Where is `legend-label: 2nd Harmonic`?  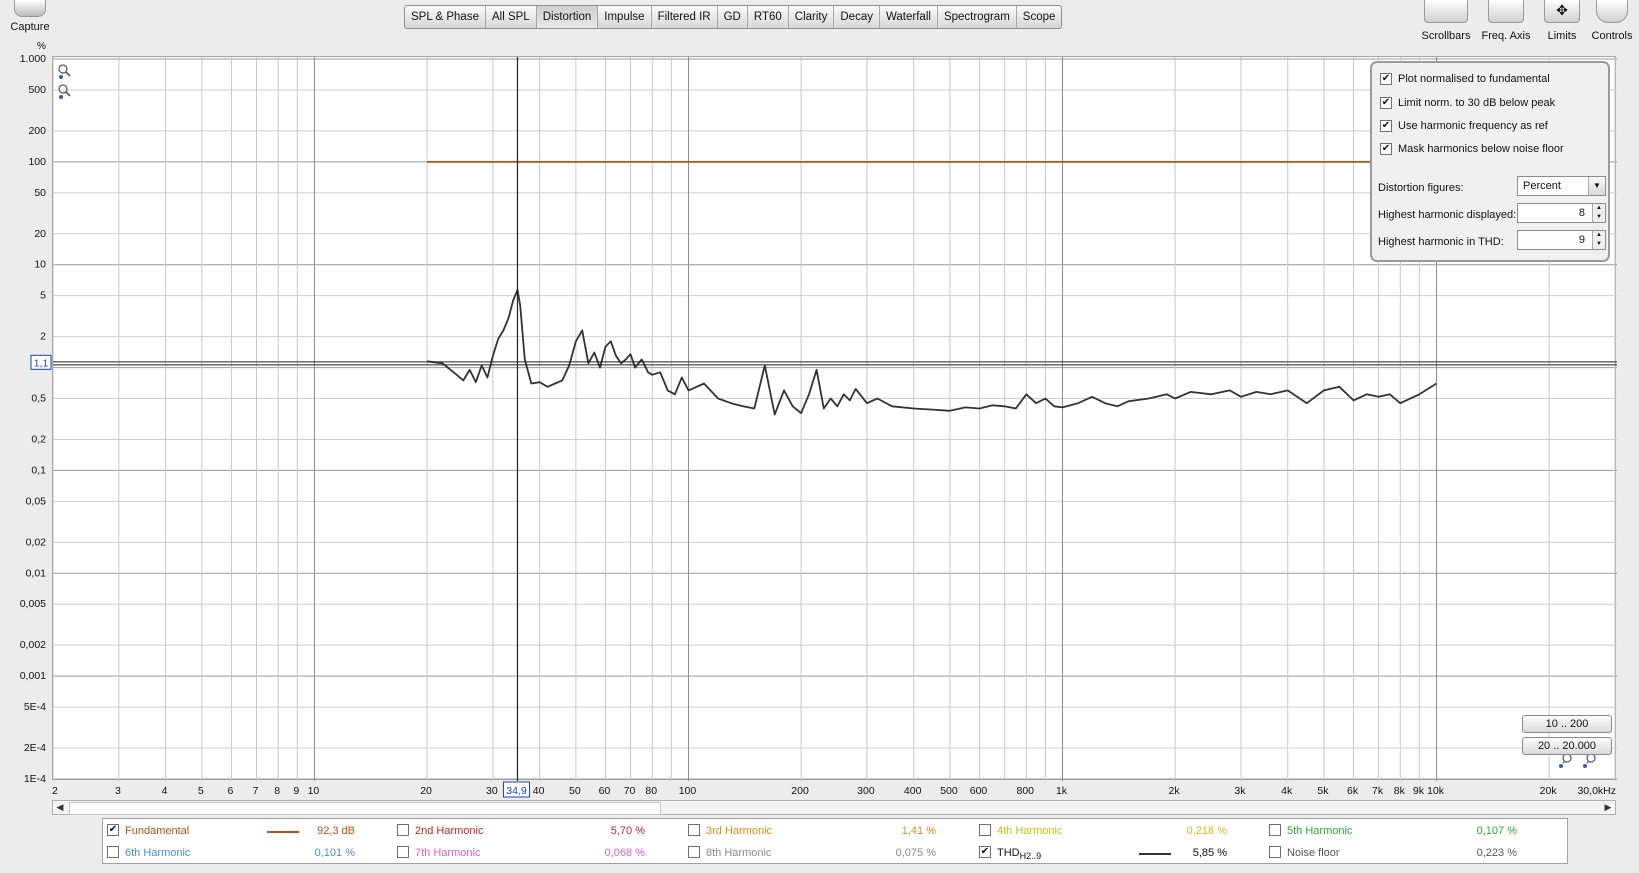
legend-label: 2nd Harmonic is located at coordinates (449, 831).